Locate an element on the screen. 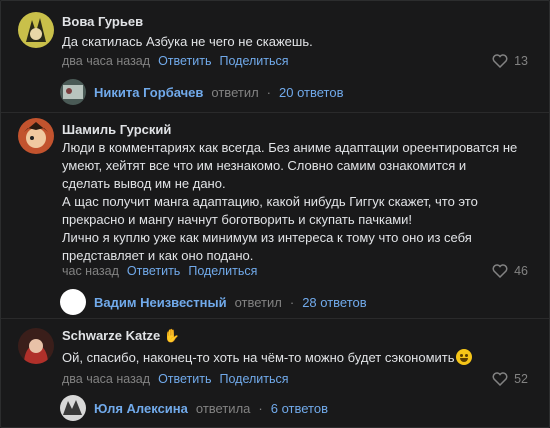 The width and height of the screenshot is (550, 428). like-count: 52 is located at coordinates (521, 379).